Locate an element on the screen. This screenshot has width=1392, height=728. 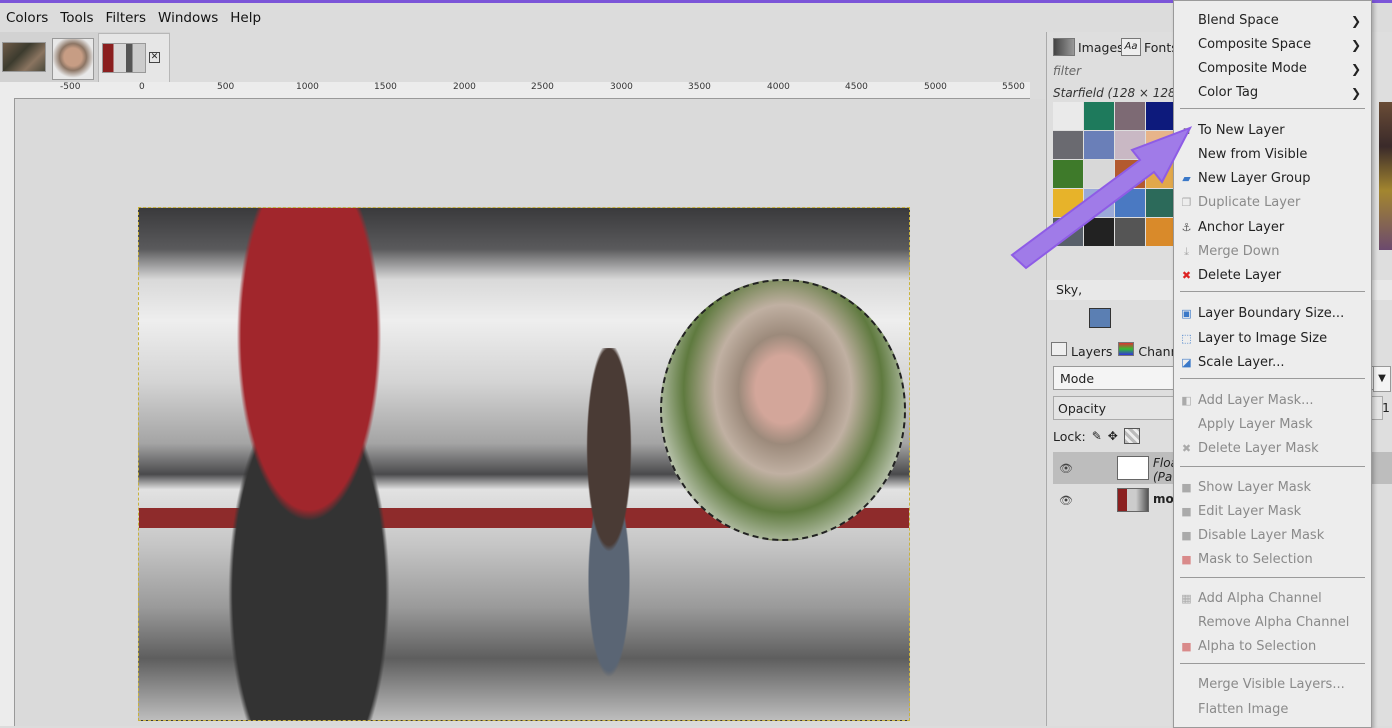
menu-item-anchor-layer: ⚓ Anchor Layer is located at coordinates (1272, 228).